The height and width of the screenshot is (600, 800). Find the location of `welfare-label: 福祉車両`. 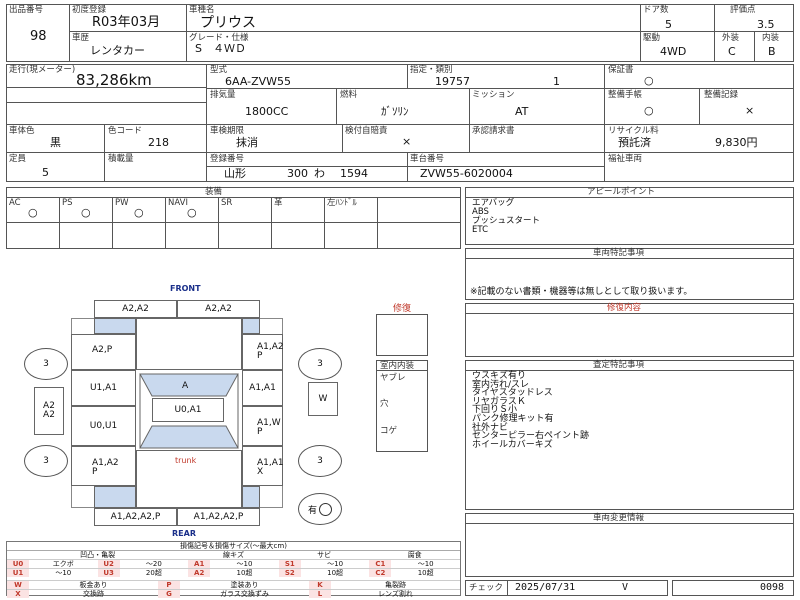

welfare-label: 福祉車両 is located at coordinates (625, 159).